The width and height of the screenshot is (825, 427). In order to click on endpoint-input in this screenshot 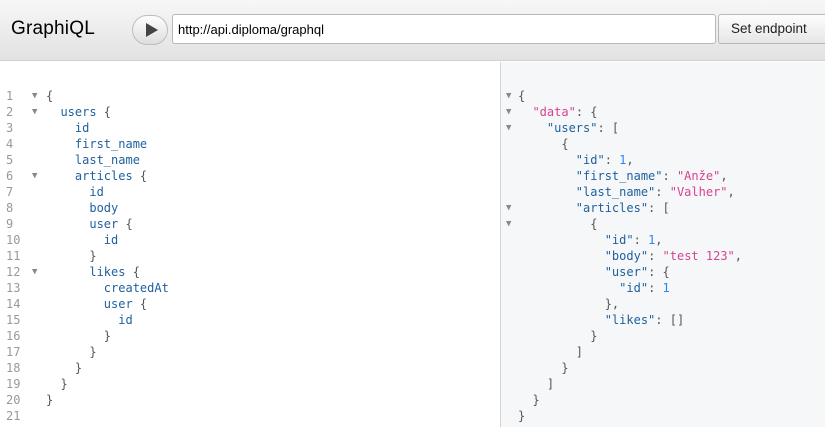, I will do `click(444, 29)`.